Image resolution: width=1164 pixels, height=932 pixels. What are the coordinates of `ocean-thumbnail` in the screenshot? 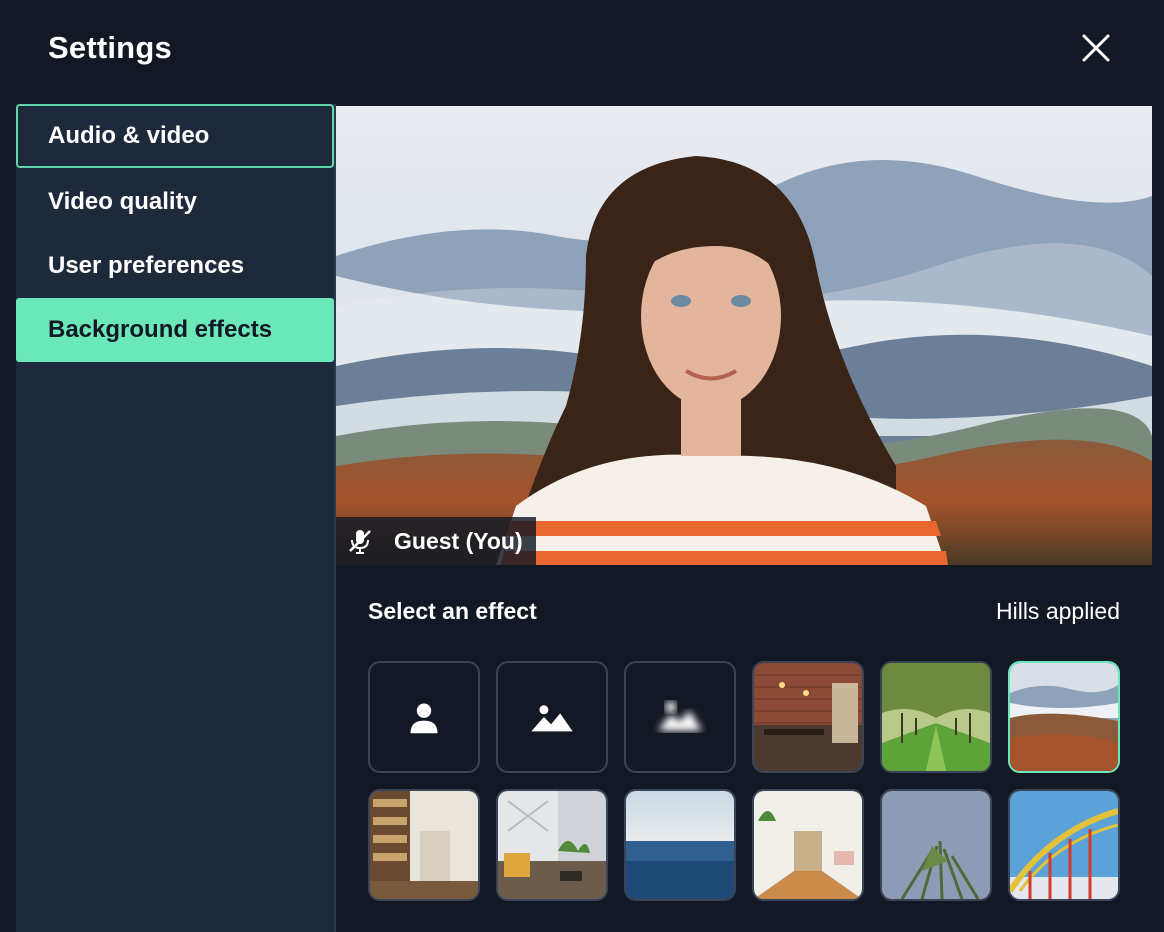 It's located at (680, 845).